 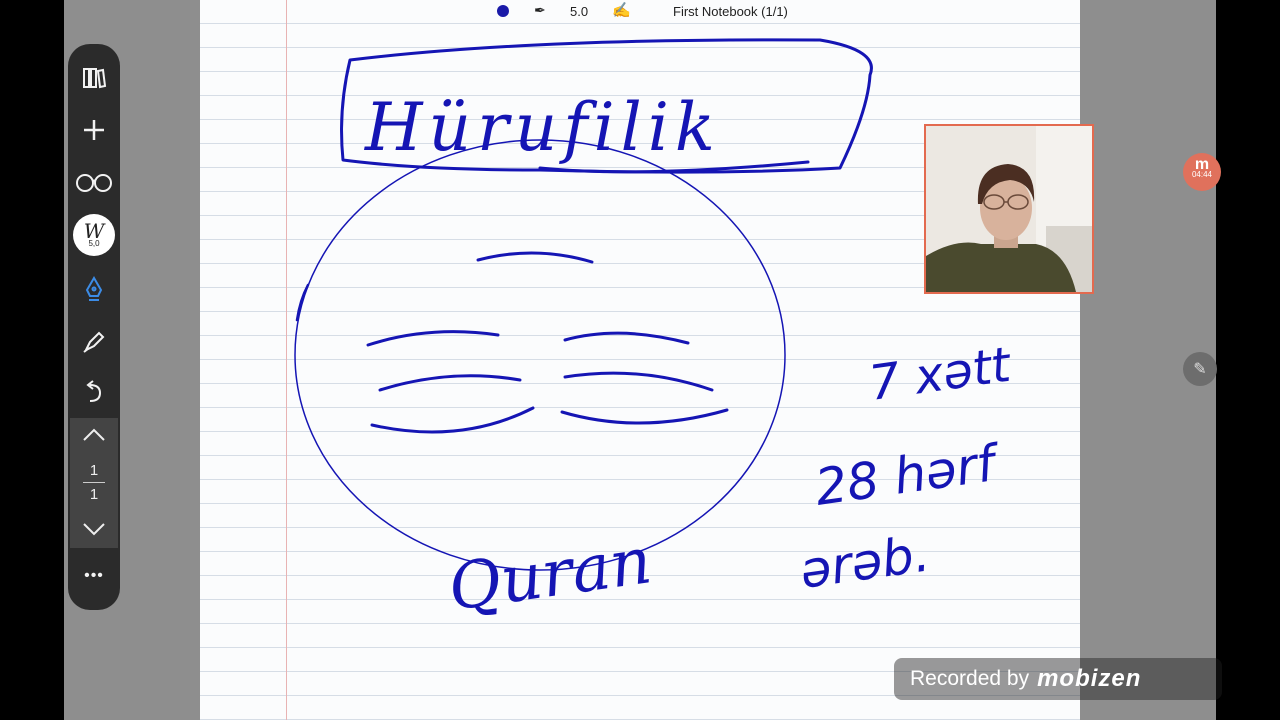 I want to click on webcam-overlay, so click(x=1009, y=209).